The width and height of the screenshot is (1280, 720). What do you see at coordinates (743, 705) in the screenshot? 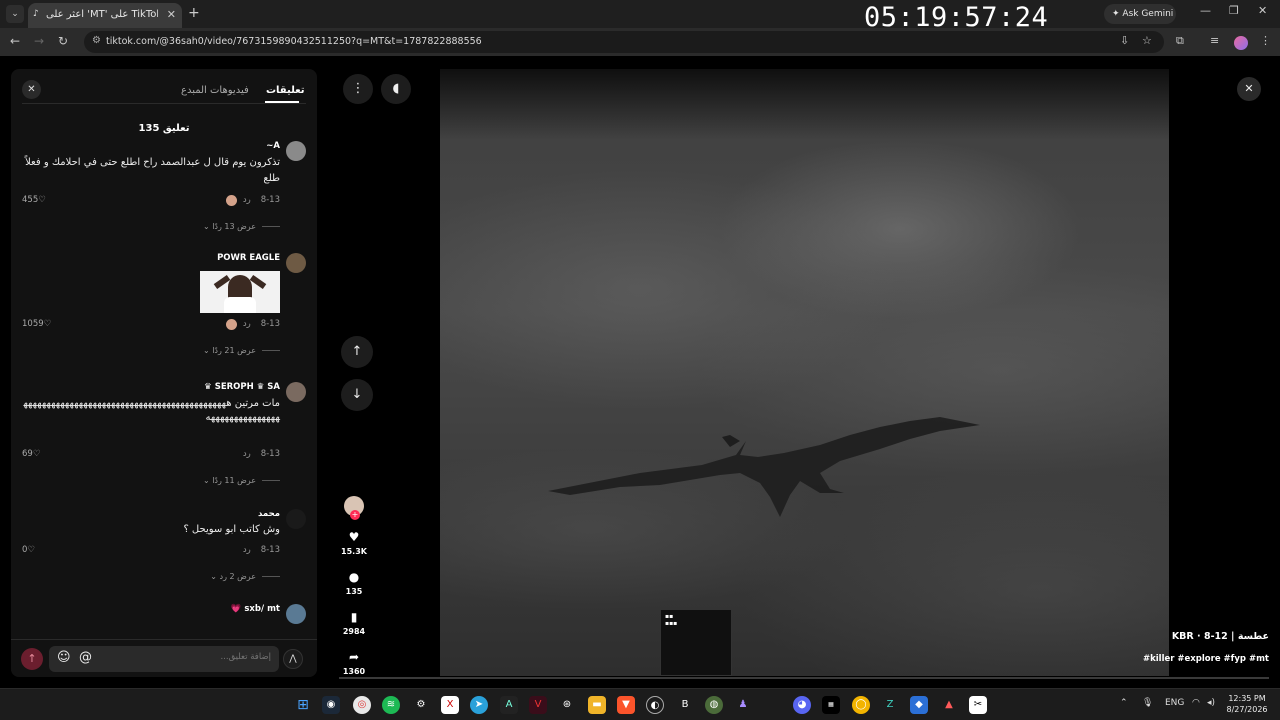
I see `gamepad-icon: ♟` at bounding box center [743, 705].